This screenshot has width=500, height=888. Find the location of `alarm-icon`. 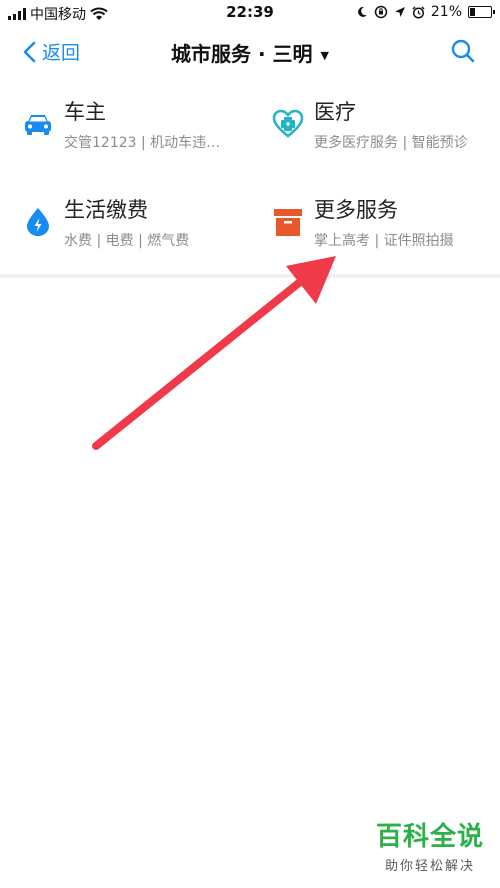

alarm-icon is located at coordinates (418, 12).